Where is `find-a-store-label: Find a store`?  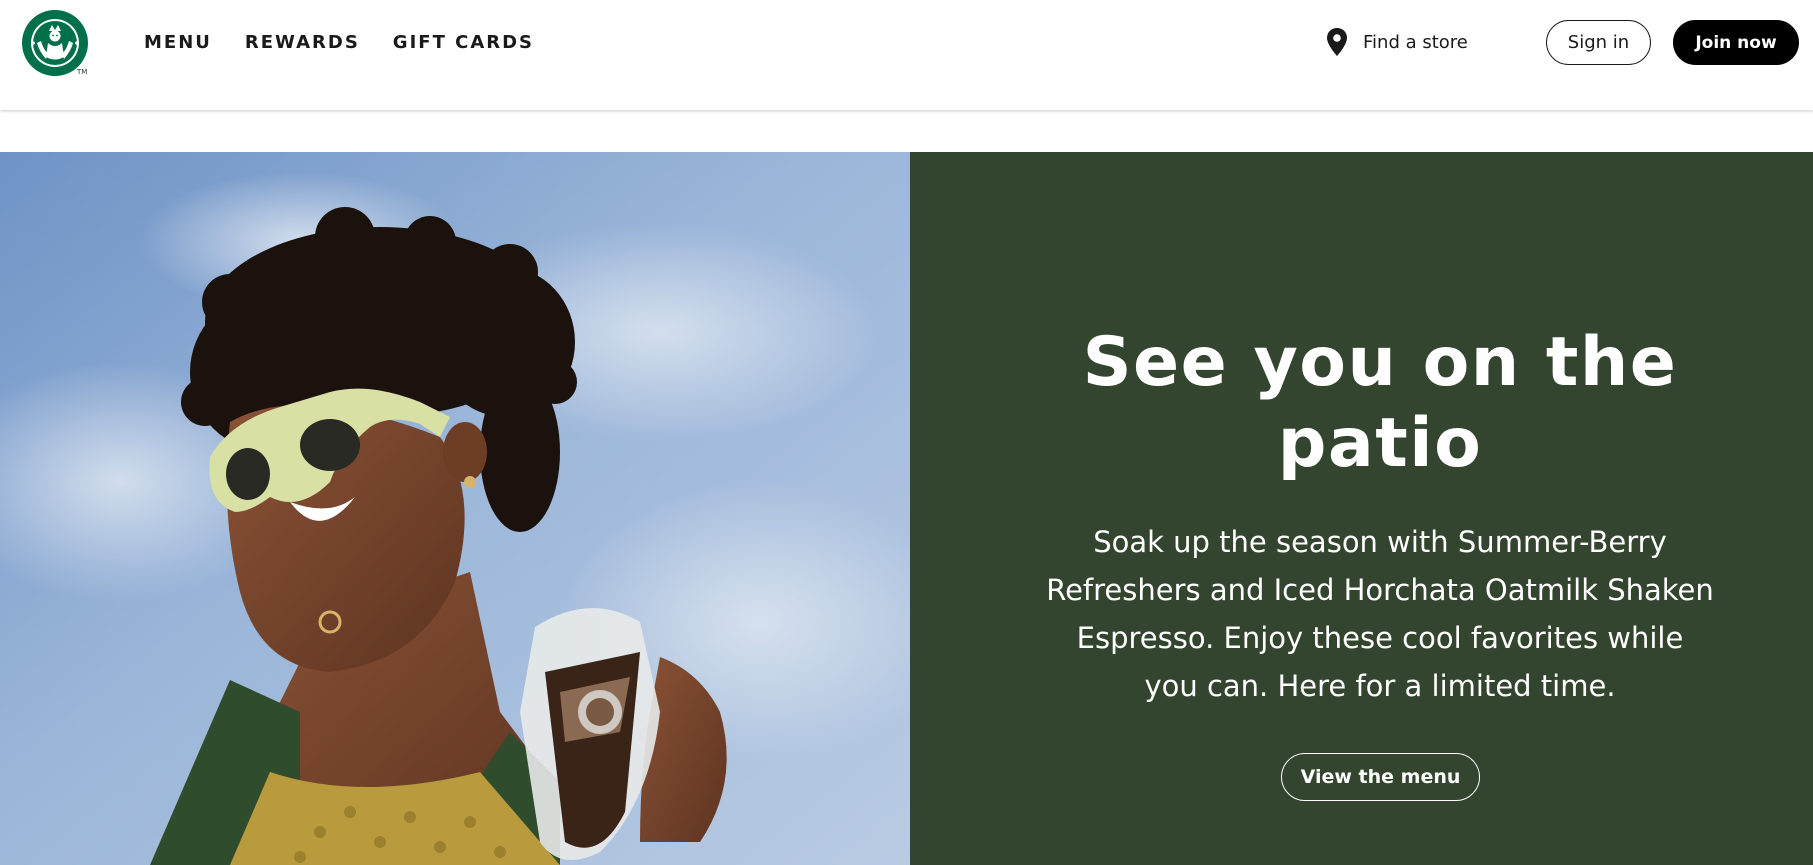 find-a-store-label: Find a store is located at coordinates (1415, 42).